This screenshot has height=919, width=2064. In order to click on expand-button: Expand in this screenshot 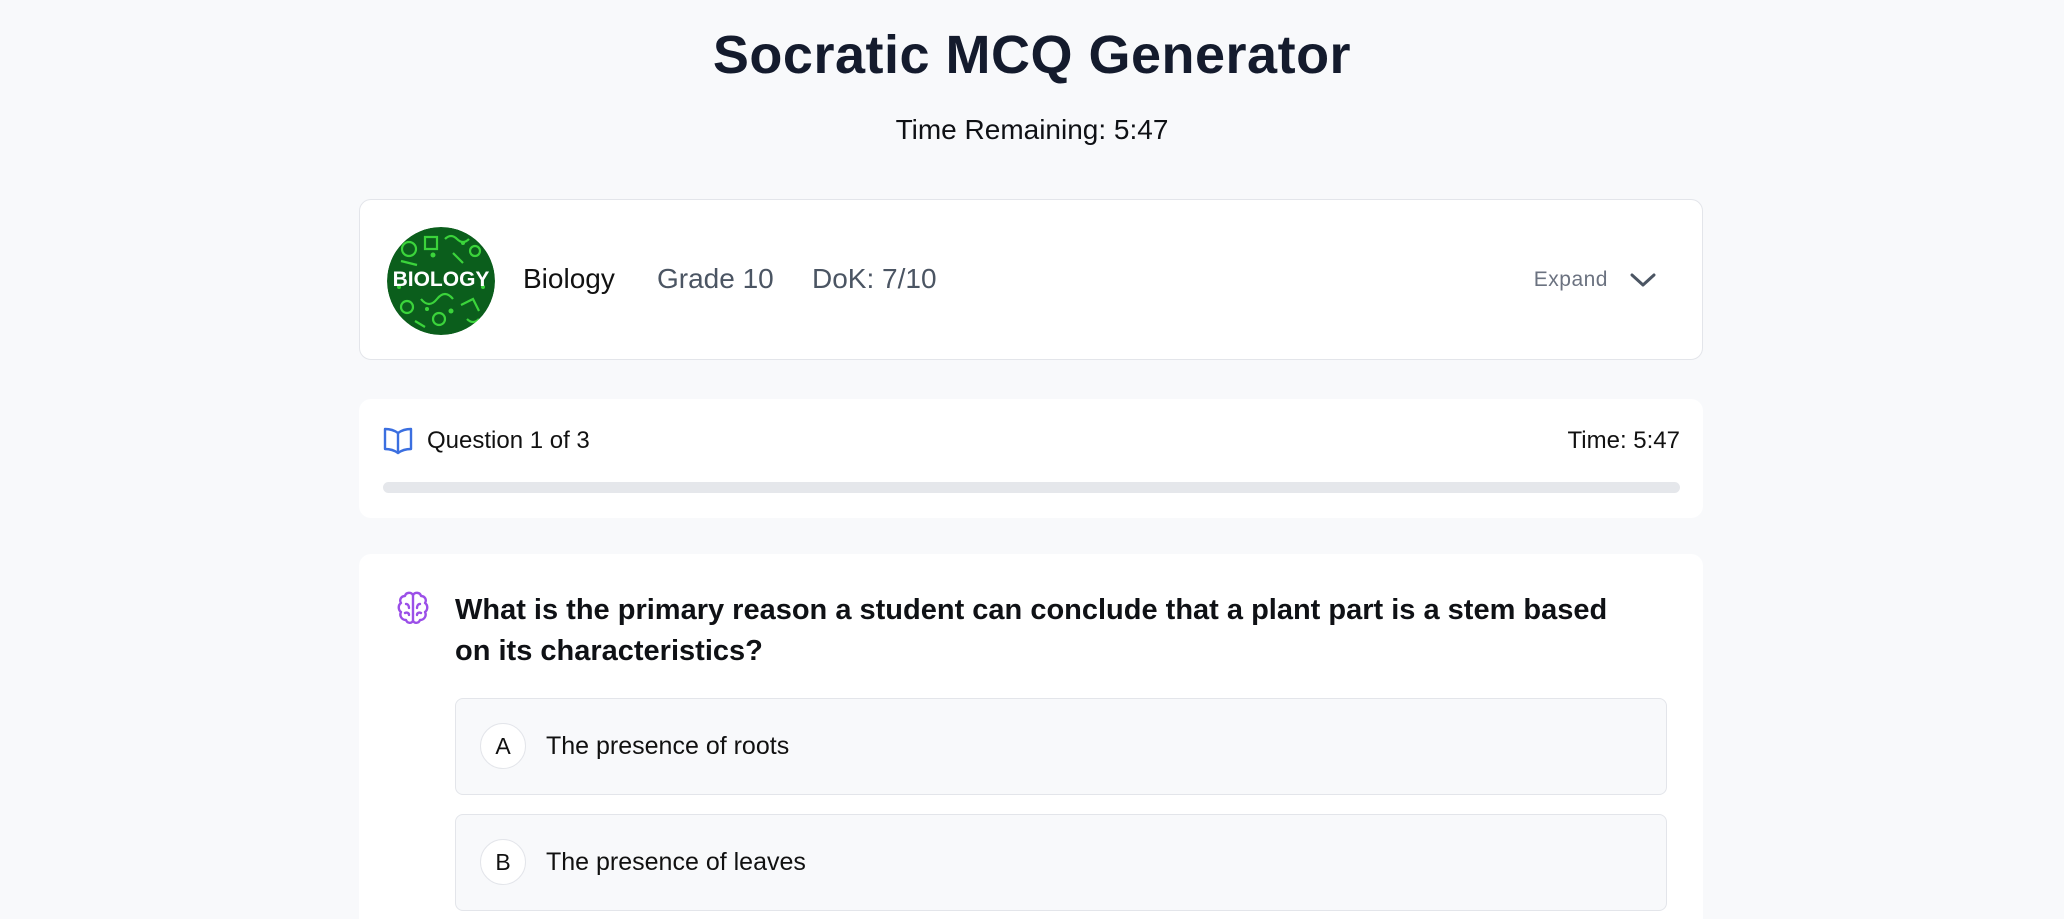, I will do `click(1595, 280)`.